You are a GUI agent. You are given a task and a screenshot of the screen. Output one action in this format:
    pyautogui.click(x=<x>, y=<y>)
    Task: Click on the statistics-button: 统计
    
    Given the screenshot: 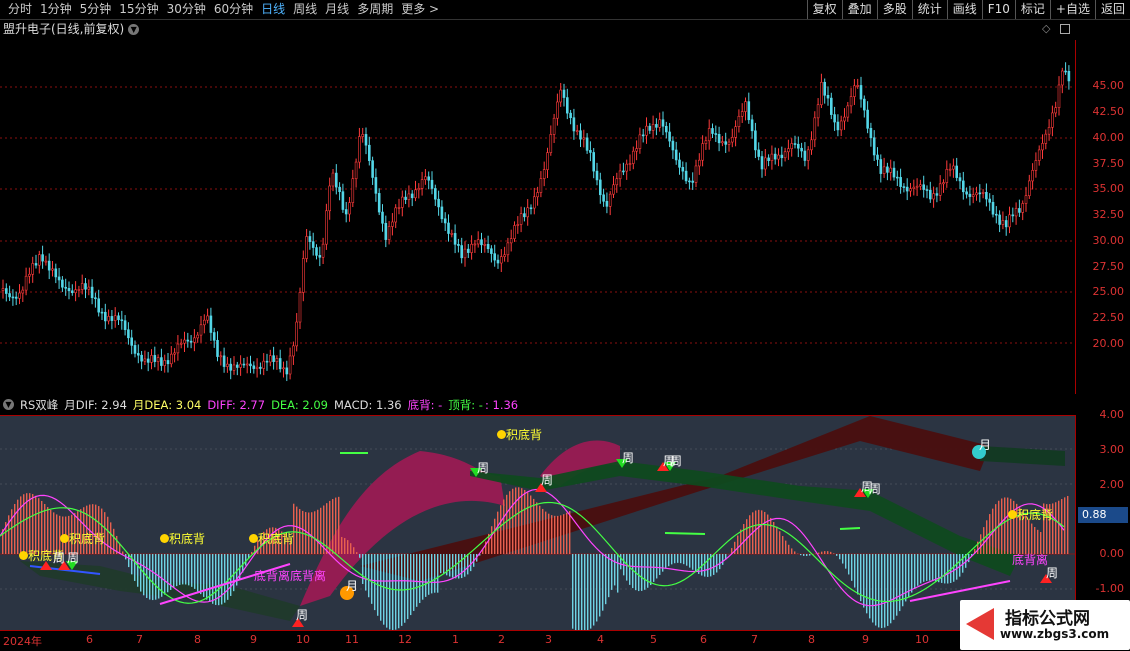 What is the action you would take?
    pyautogui.click(x=929, y=9)
    